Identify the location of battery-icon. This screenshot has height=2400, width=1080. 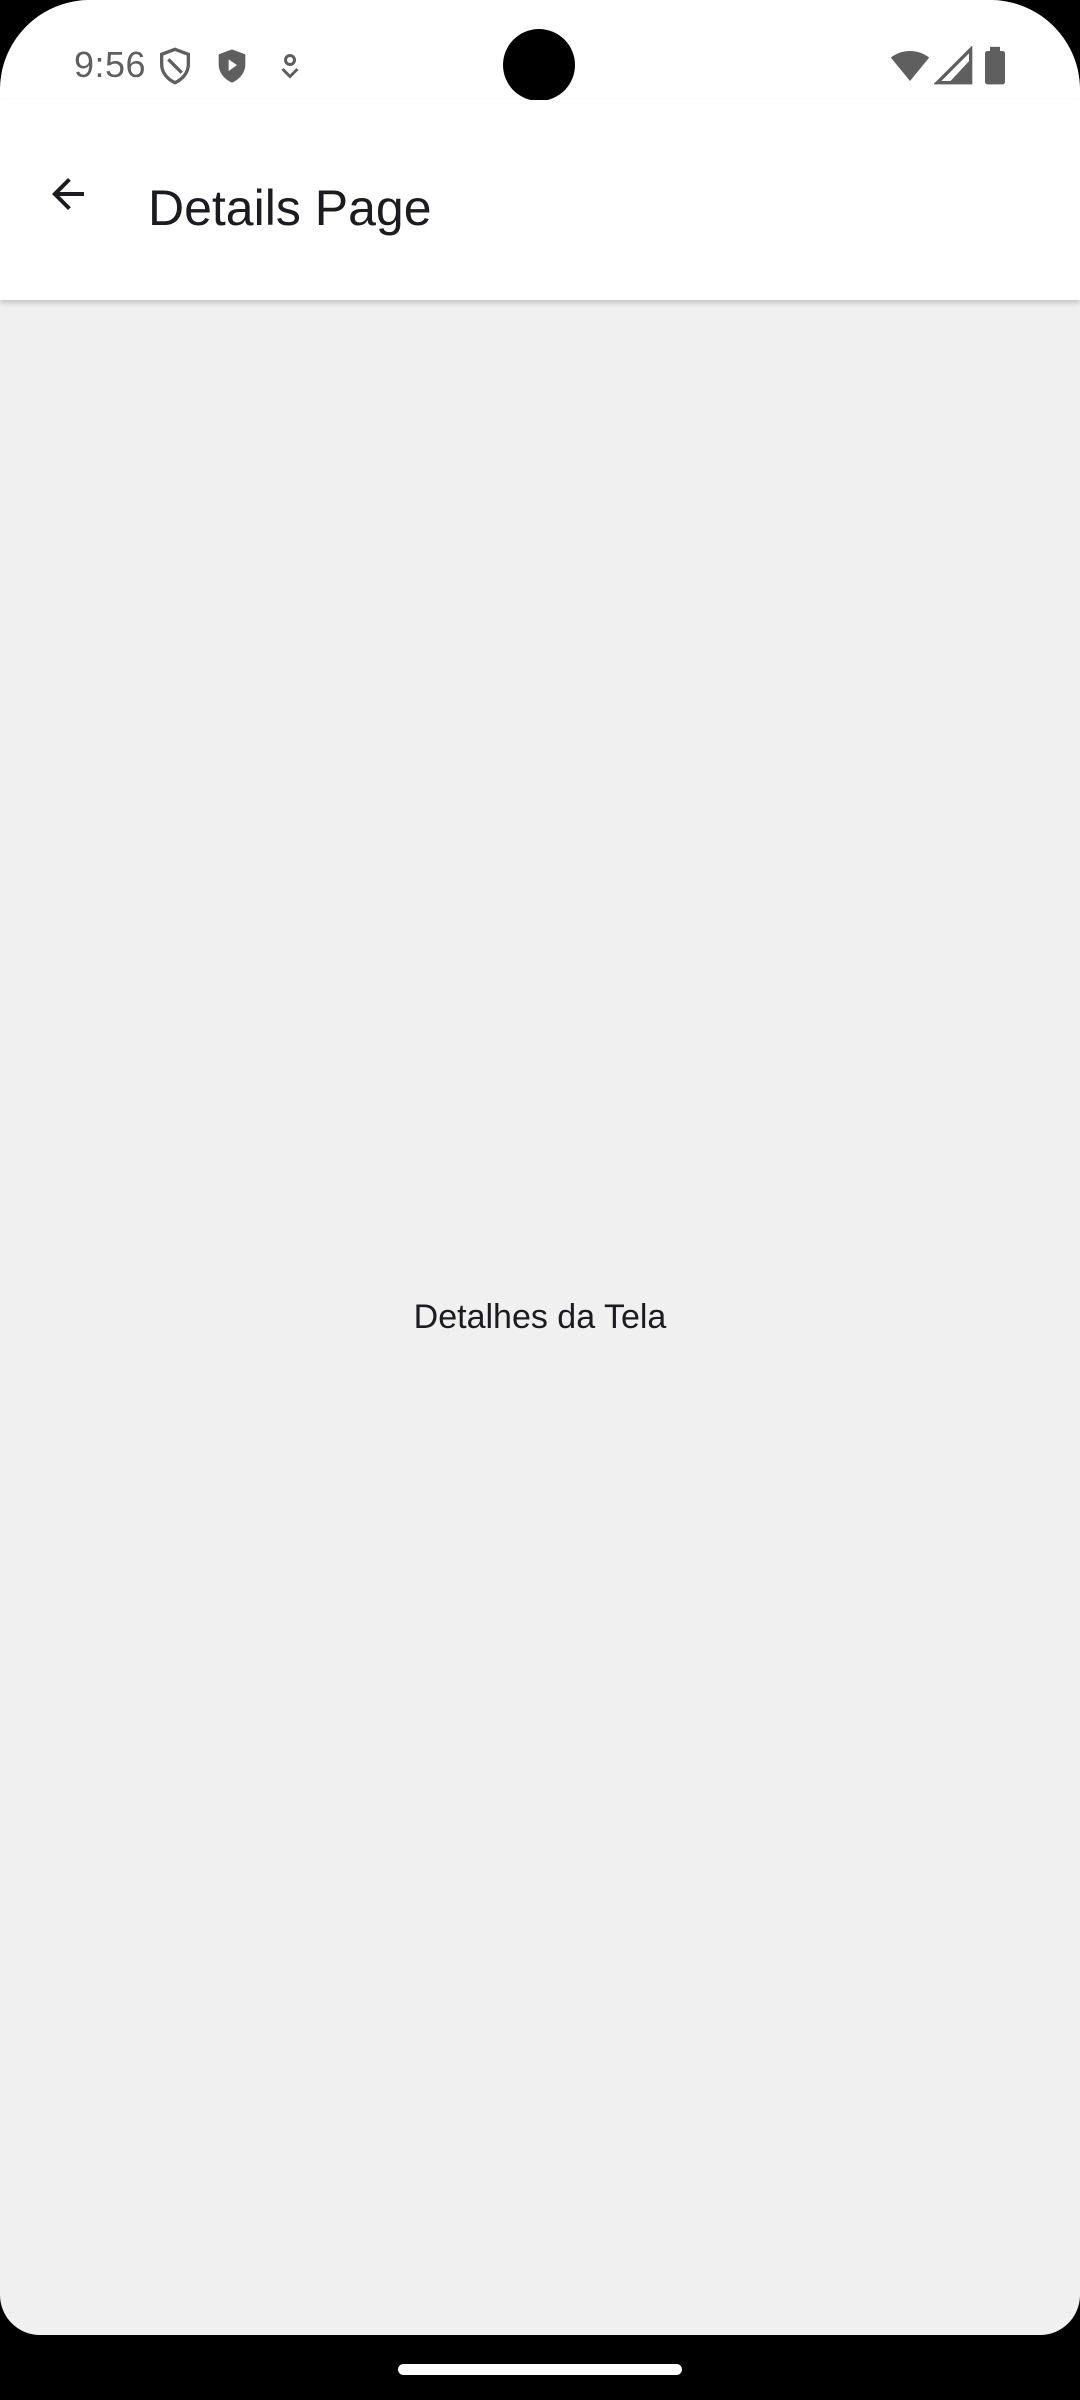
(995, 66).